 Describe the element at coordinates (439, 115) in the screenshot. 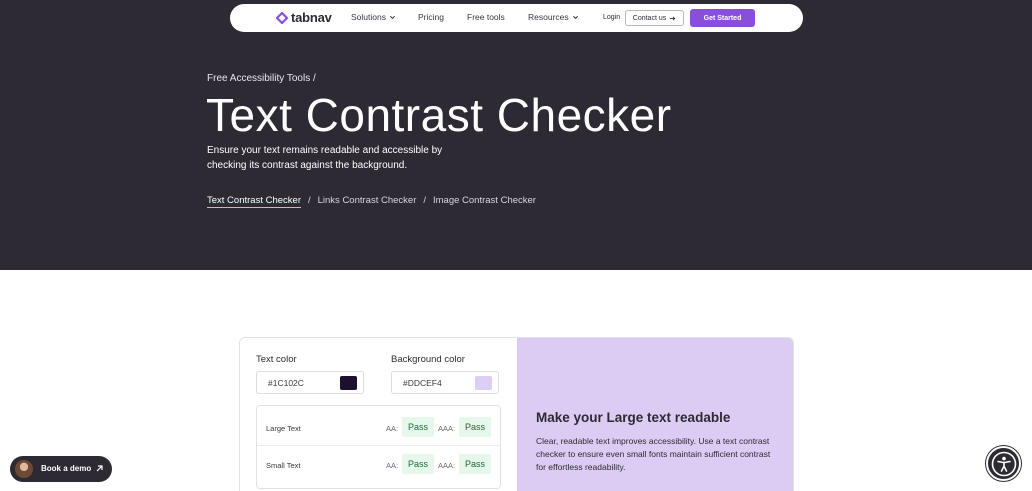

I see `page-title: Text Contrast Checker` at that location.